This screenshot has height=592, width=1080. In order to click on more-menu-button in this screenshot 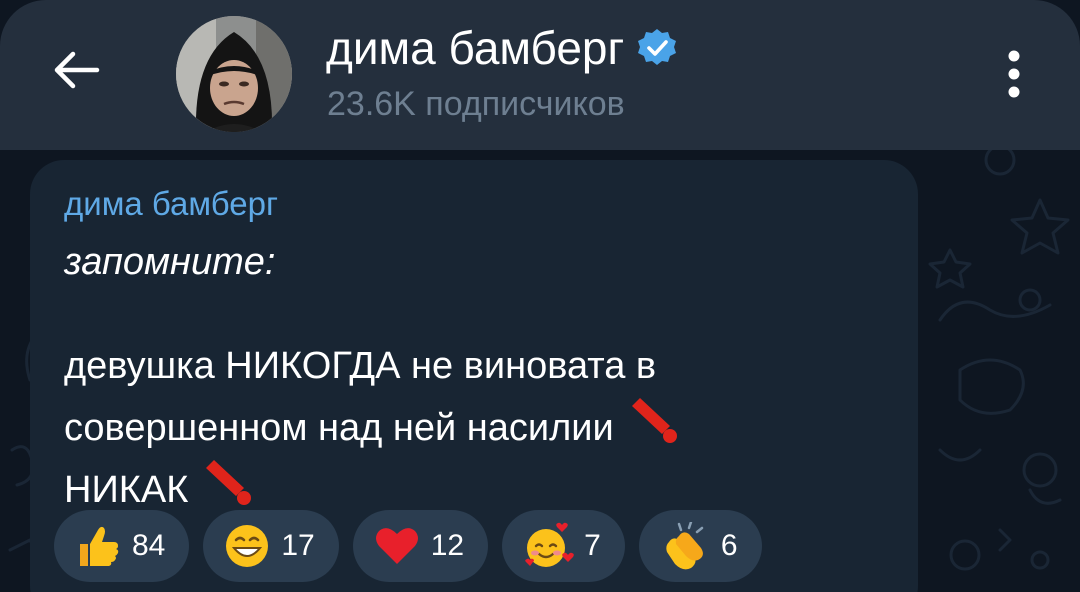, I will do `click(1014, 74)`.